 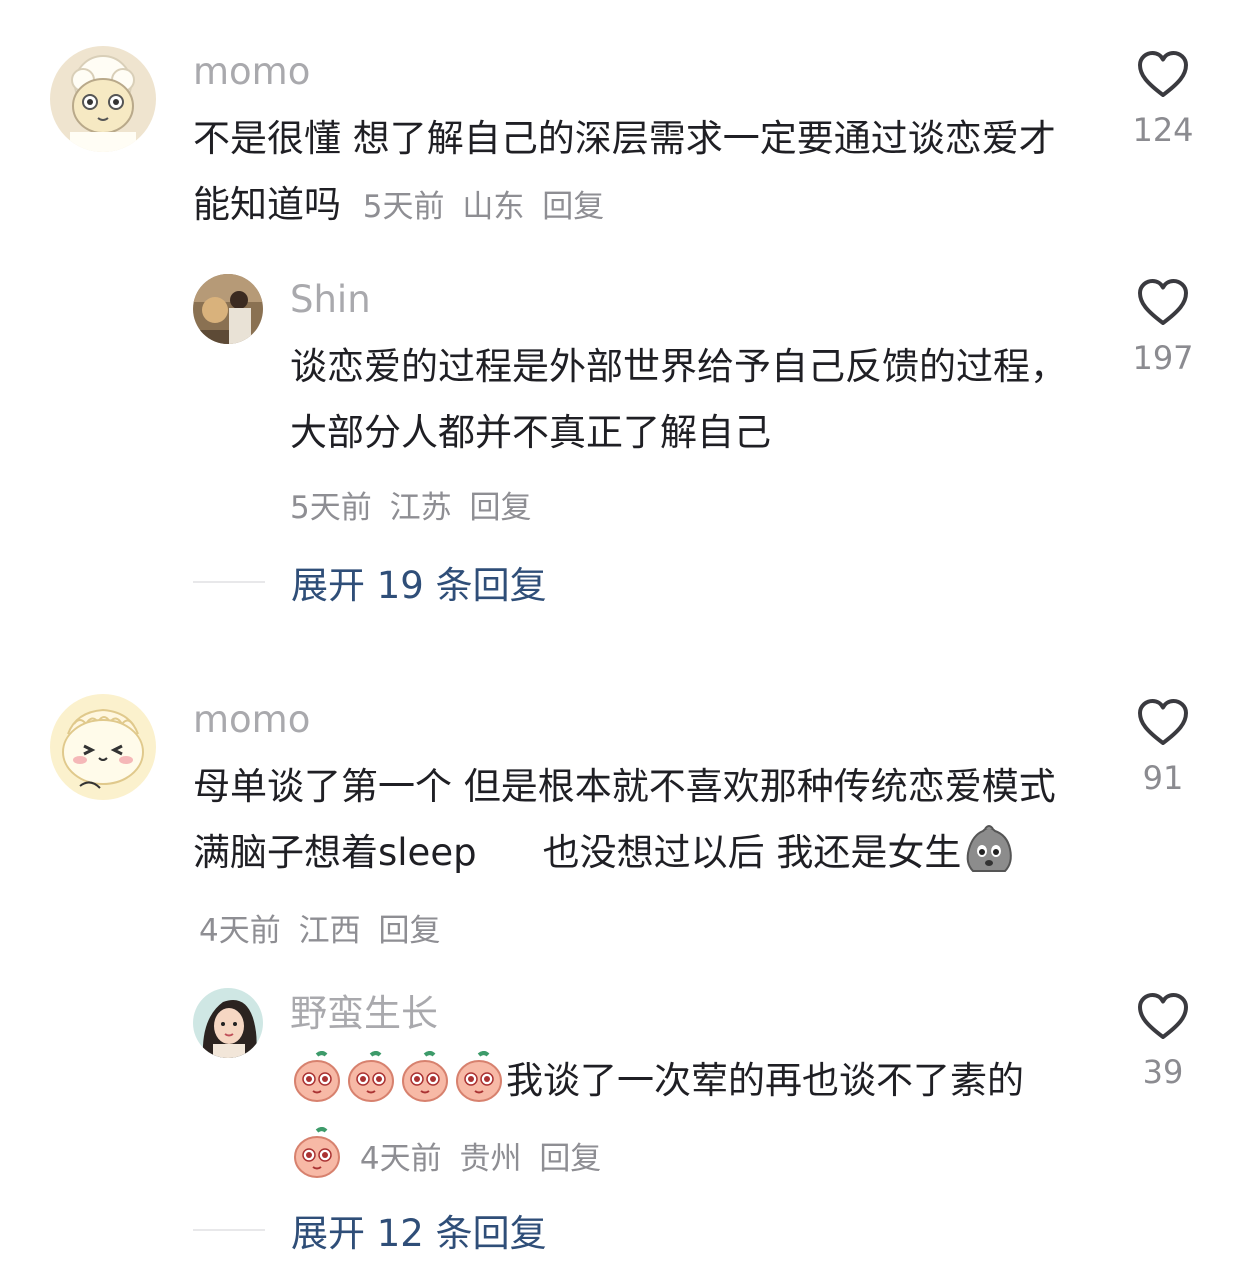 I want to click on like-button: 39, so click(x=1163, y=1042).